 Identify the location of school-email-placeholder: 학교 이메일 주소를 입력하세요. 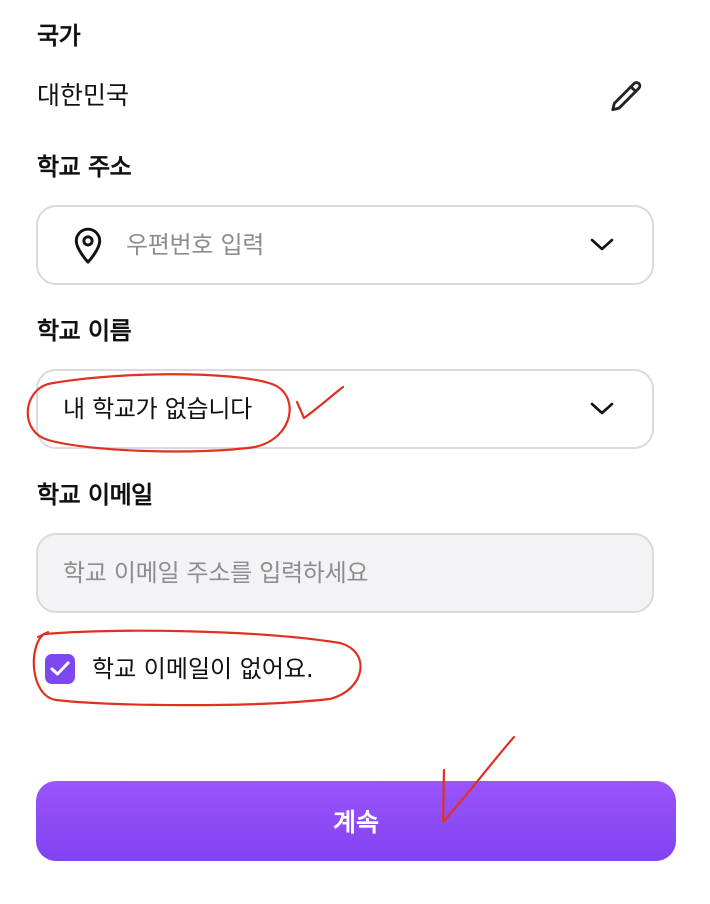
(216, 573).